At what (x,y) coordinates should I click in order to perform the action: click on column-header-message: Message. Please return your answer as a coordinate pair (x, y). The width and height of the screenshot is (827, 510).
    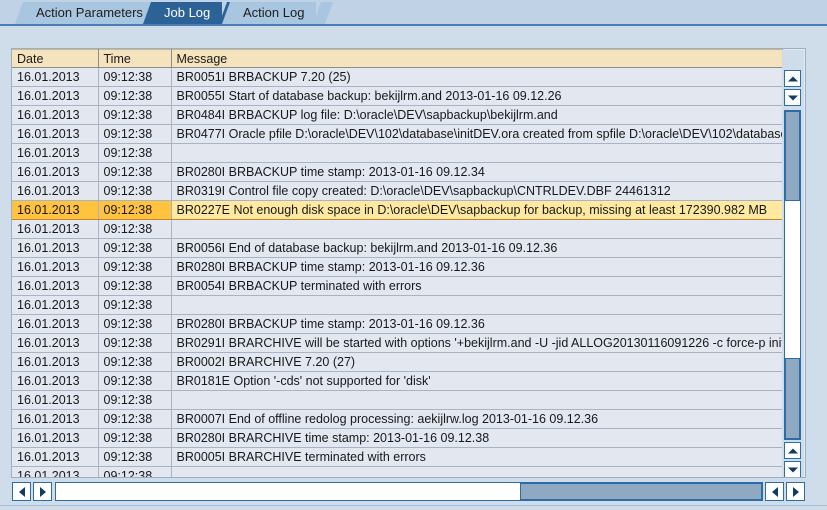
    Looking at the image, I should click on (477, 58).